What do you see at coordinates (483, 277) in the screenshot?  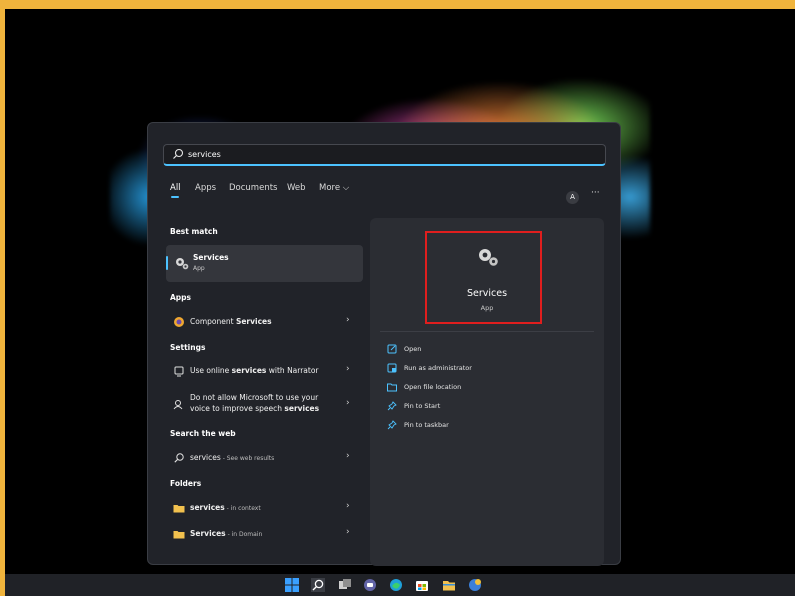 I see `highlight-annotation` at bounding box center [483, 277].